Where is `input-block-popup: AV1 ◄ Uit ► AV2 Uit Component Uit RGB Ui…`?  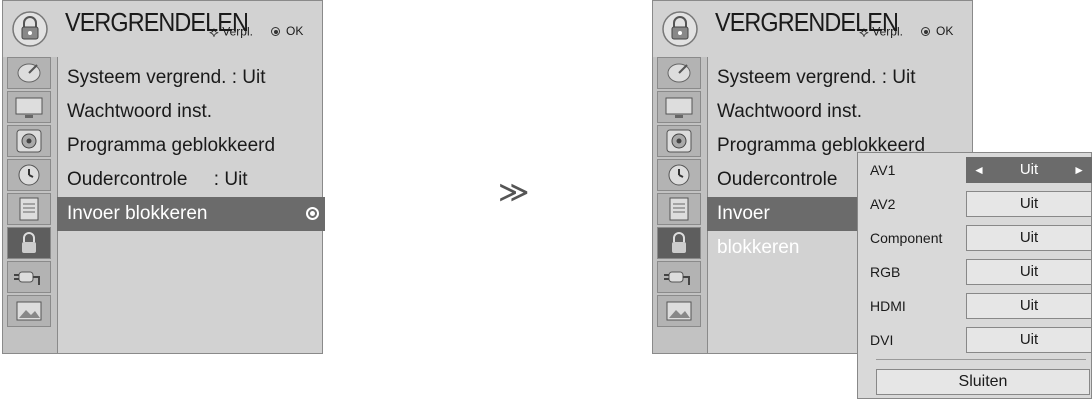 input-block-popup: AV1 ◄ Uit ► AV2 Uit Component Uit RGB Ui… is located at coordinates (974, 275).